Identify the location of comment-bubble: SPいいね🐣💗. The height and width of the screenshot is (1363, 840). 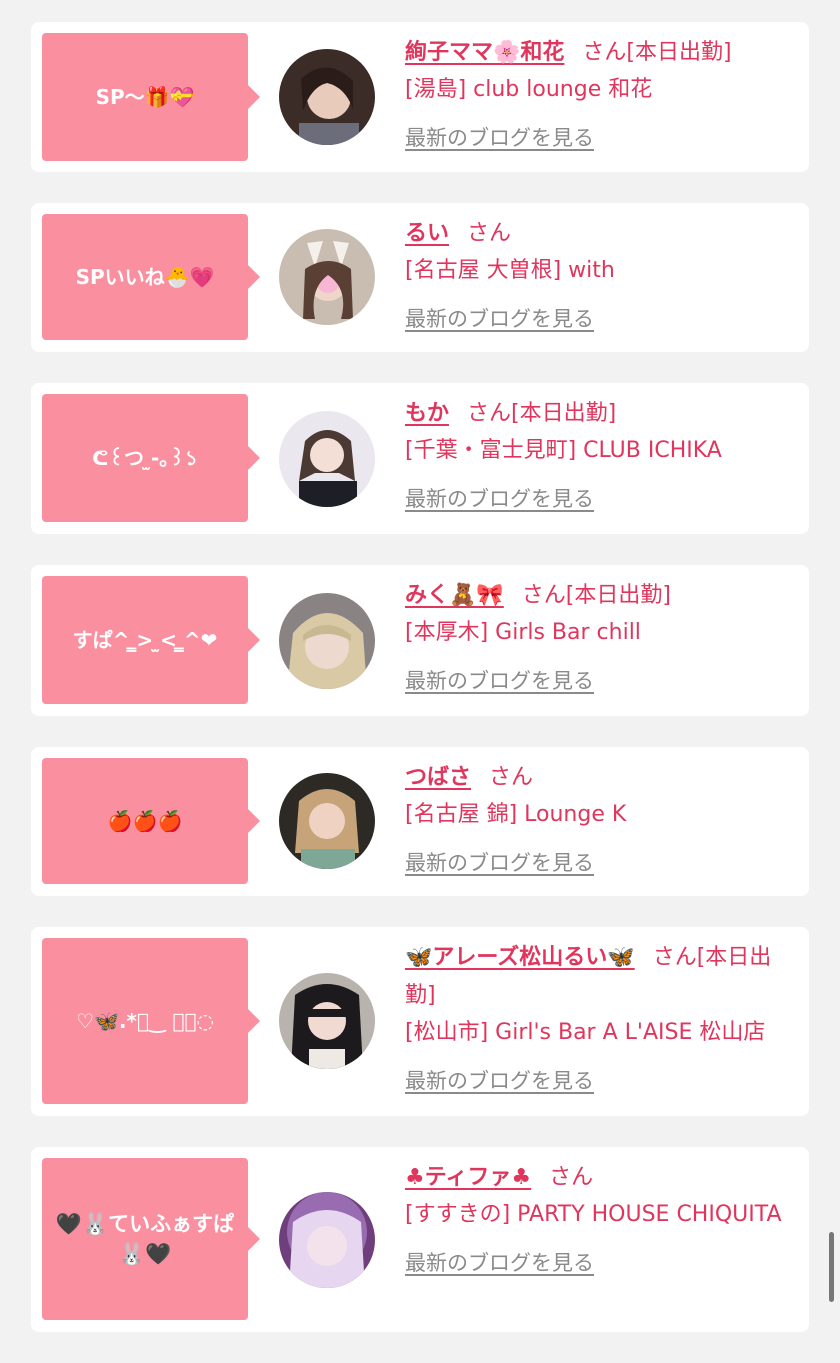
(151, 277).